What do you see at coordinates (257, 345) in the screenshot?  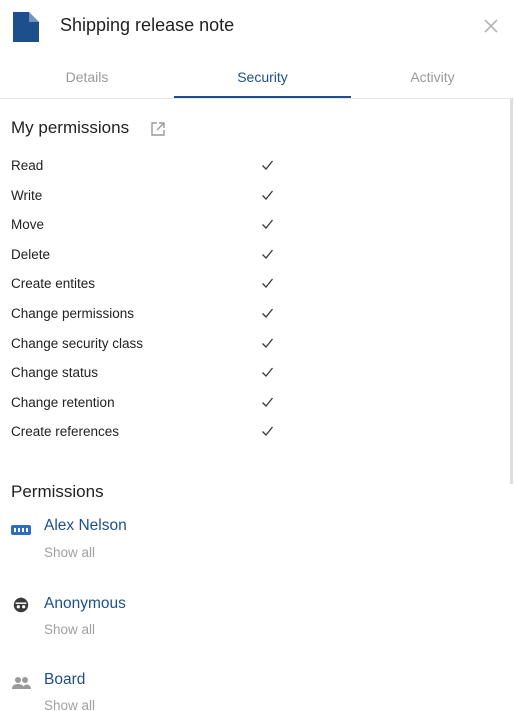 I see `permission-row-change-security-class: Change security class` at bounding box center [257, 345].